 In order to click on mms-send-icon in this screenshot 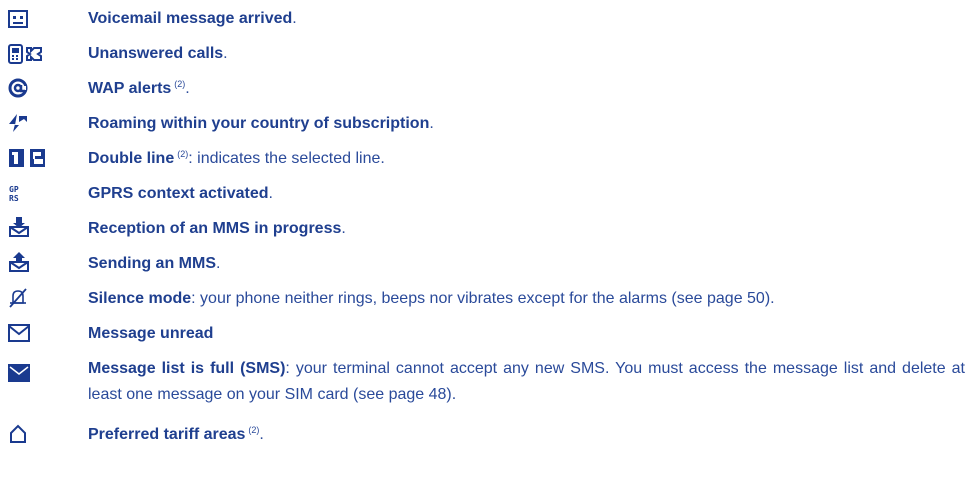, I will do `click(28, 262)`.